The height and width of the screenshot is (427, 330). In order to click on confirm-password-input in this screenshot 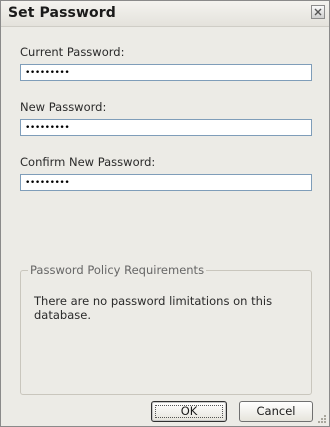, I will do `click(166, 182)`.